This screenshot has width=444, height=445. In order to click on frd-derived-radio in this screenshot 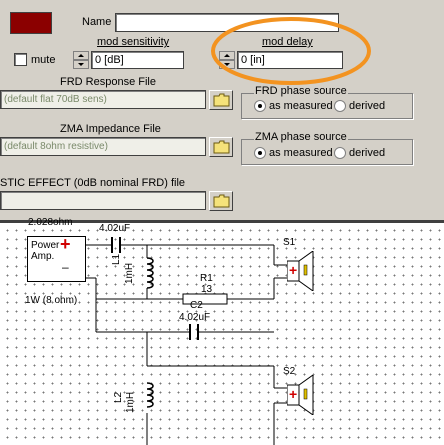, I will do `click(340, 106)`.